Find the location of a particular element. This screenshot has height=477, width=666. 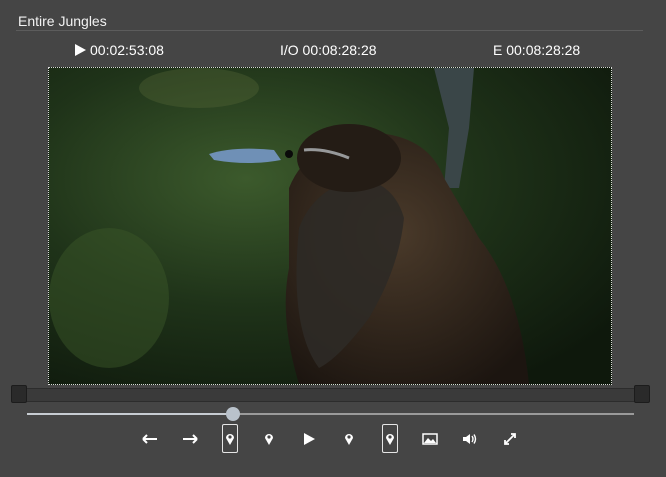

volume-icon is located at coordinates (470, 439).